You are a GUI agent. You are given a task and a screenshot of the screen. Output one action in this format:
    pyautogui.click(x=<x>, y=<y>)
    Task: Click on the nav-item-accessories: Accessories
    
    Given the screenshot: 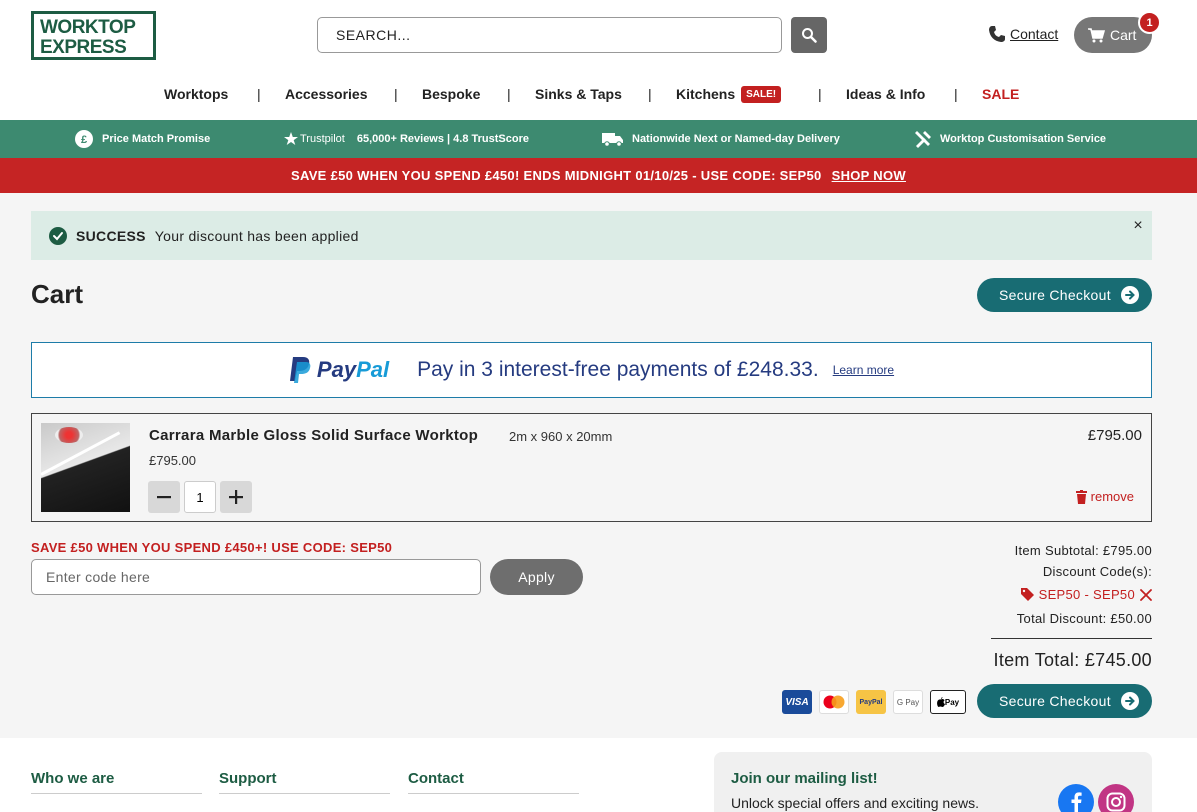 What is the action you would take?
    pyautogui.click(x=326, y=94)
    